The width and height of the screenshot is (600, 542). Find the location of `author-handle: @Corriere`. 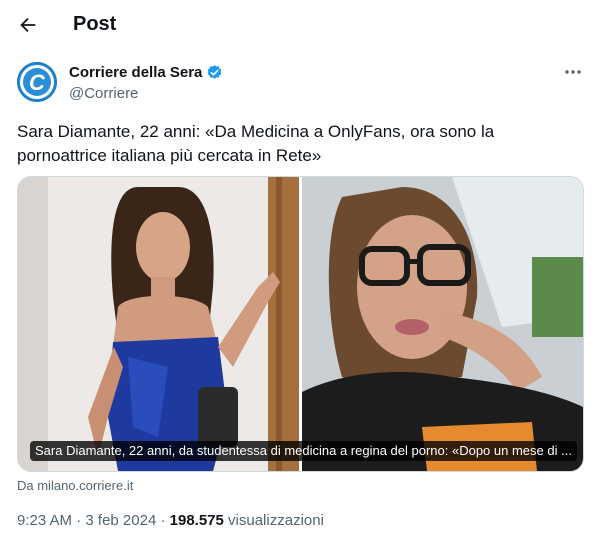

author-handle: @Corriere is located at coordinates (103, 93).